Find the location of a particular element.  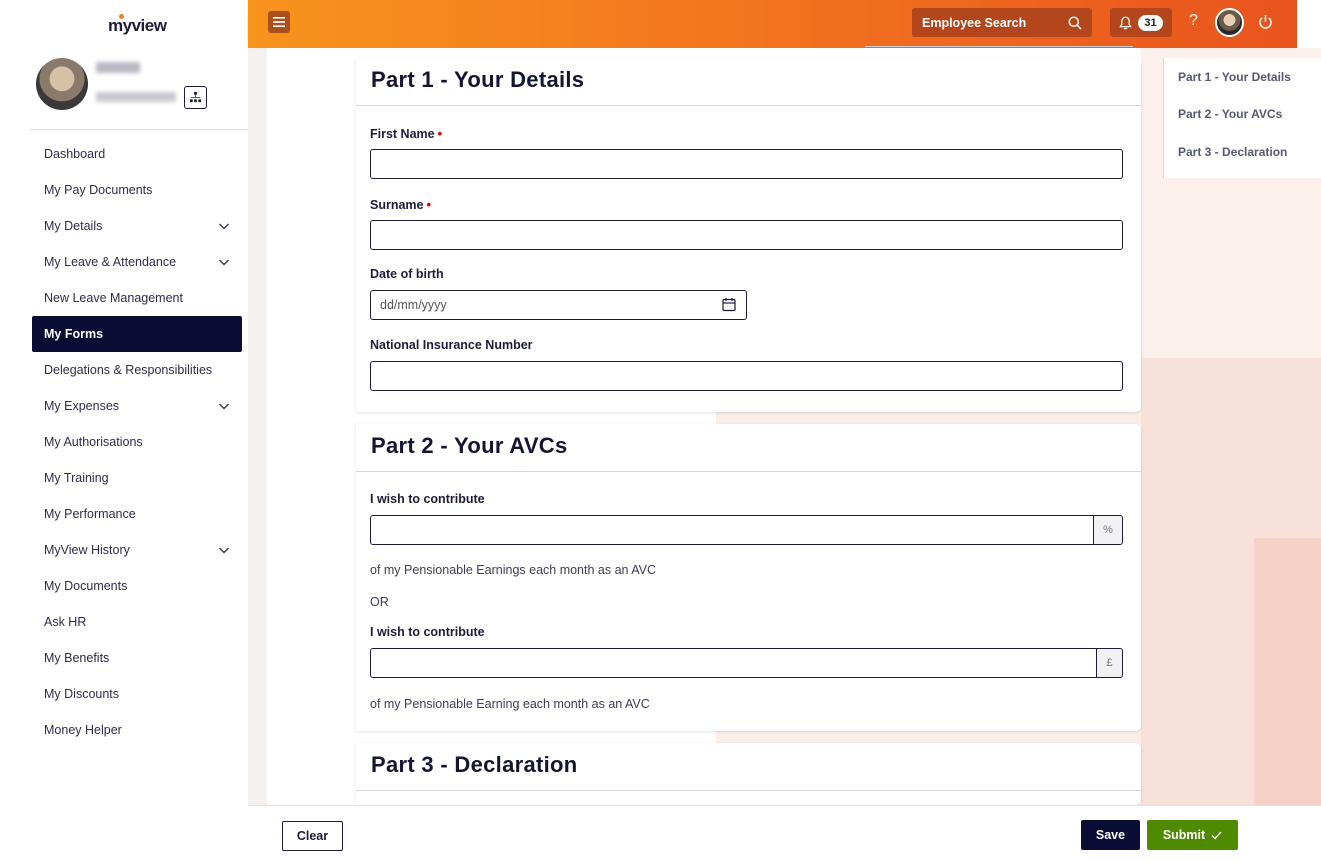

part-1-title: Part 1 - Your Details is located at coordinates (748, 82).